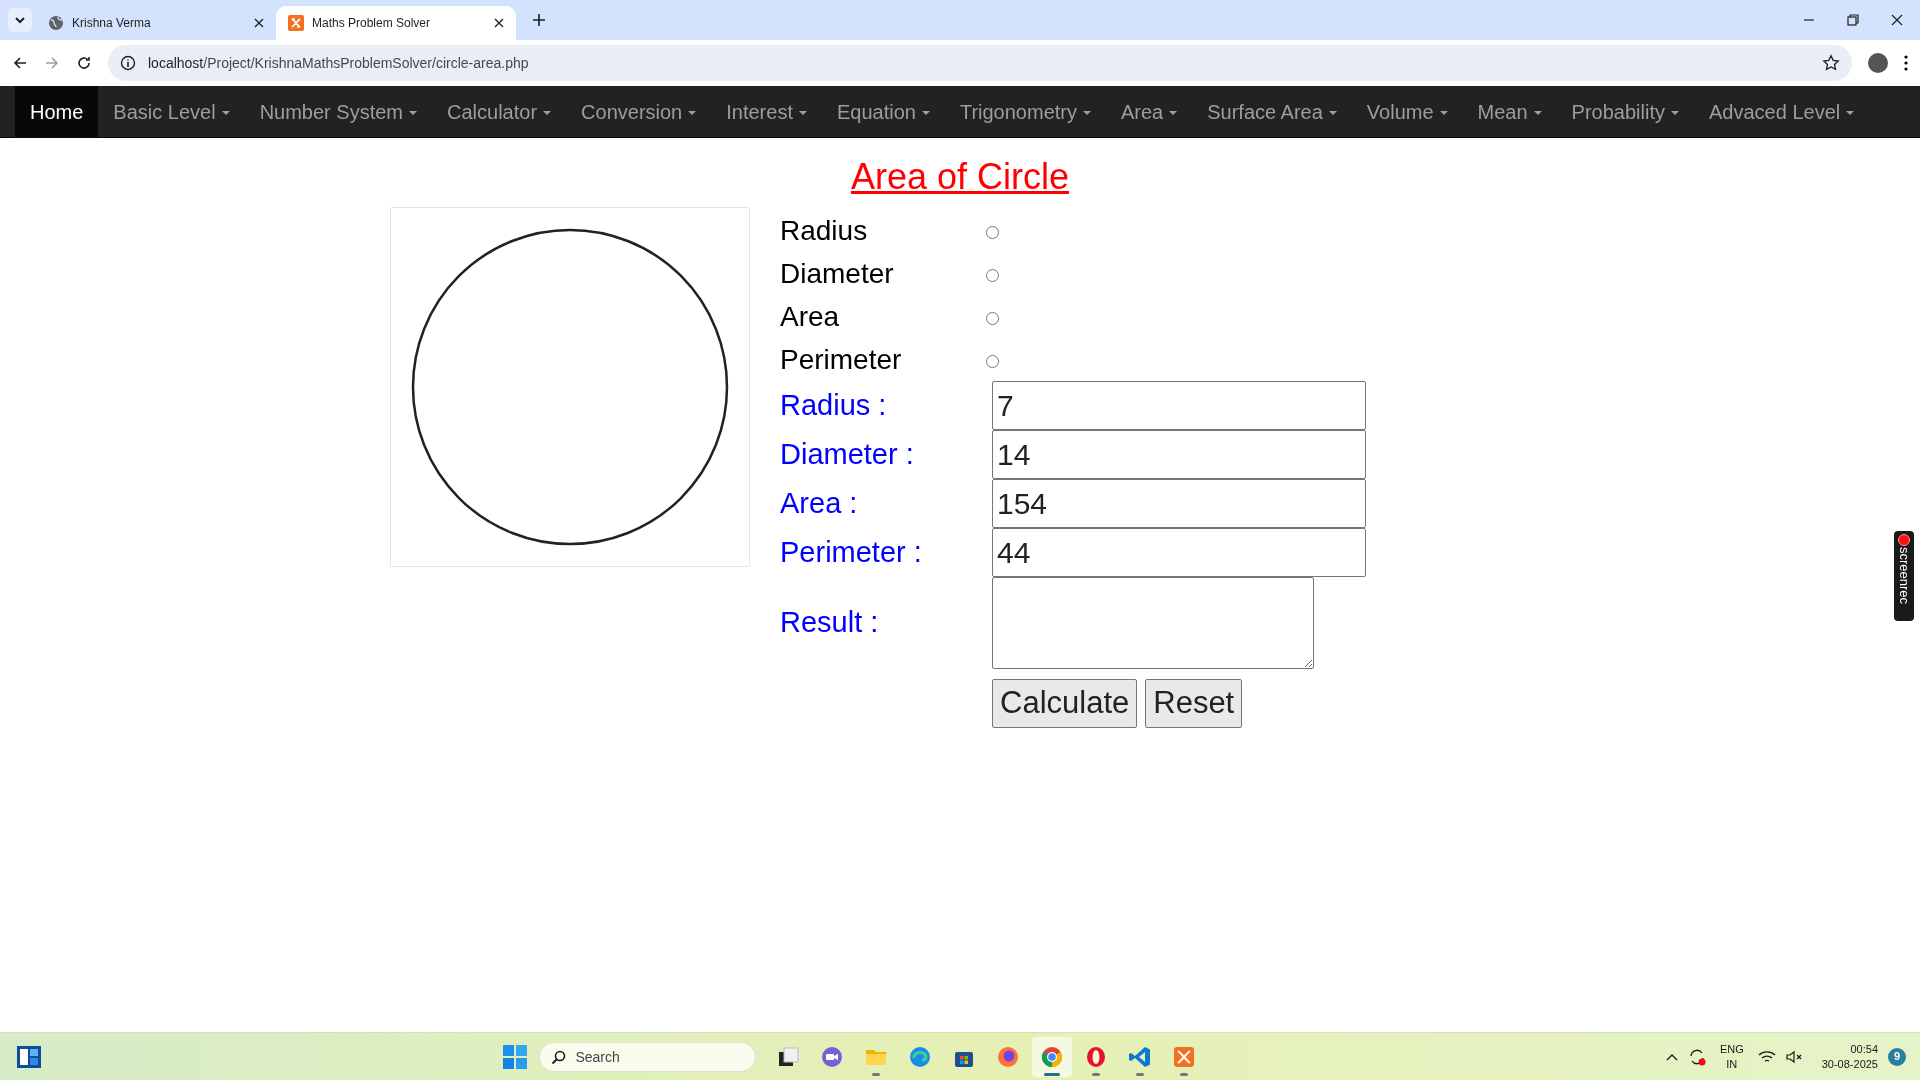  Describe the element at coordinates (1140, 1056) in the screenshot. I see `code-editor-icon` at that location.